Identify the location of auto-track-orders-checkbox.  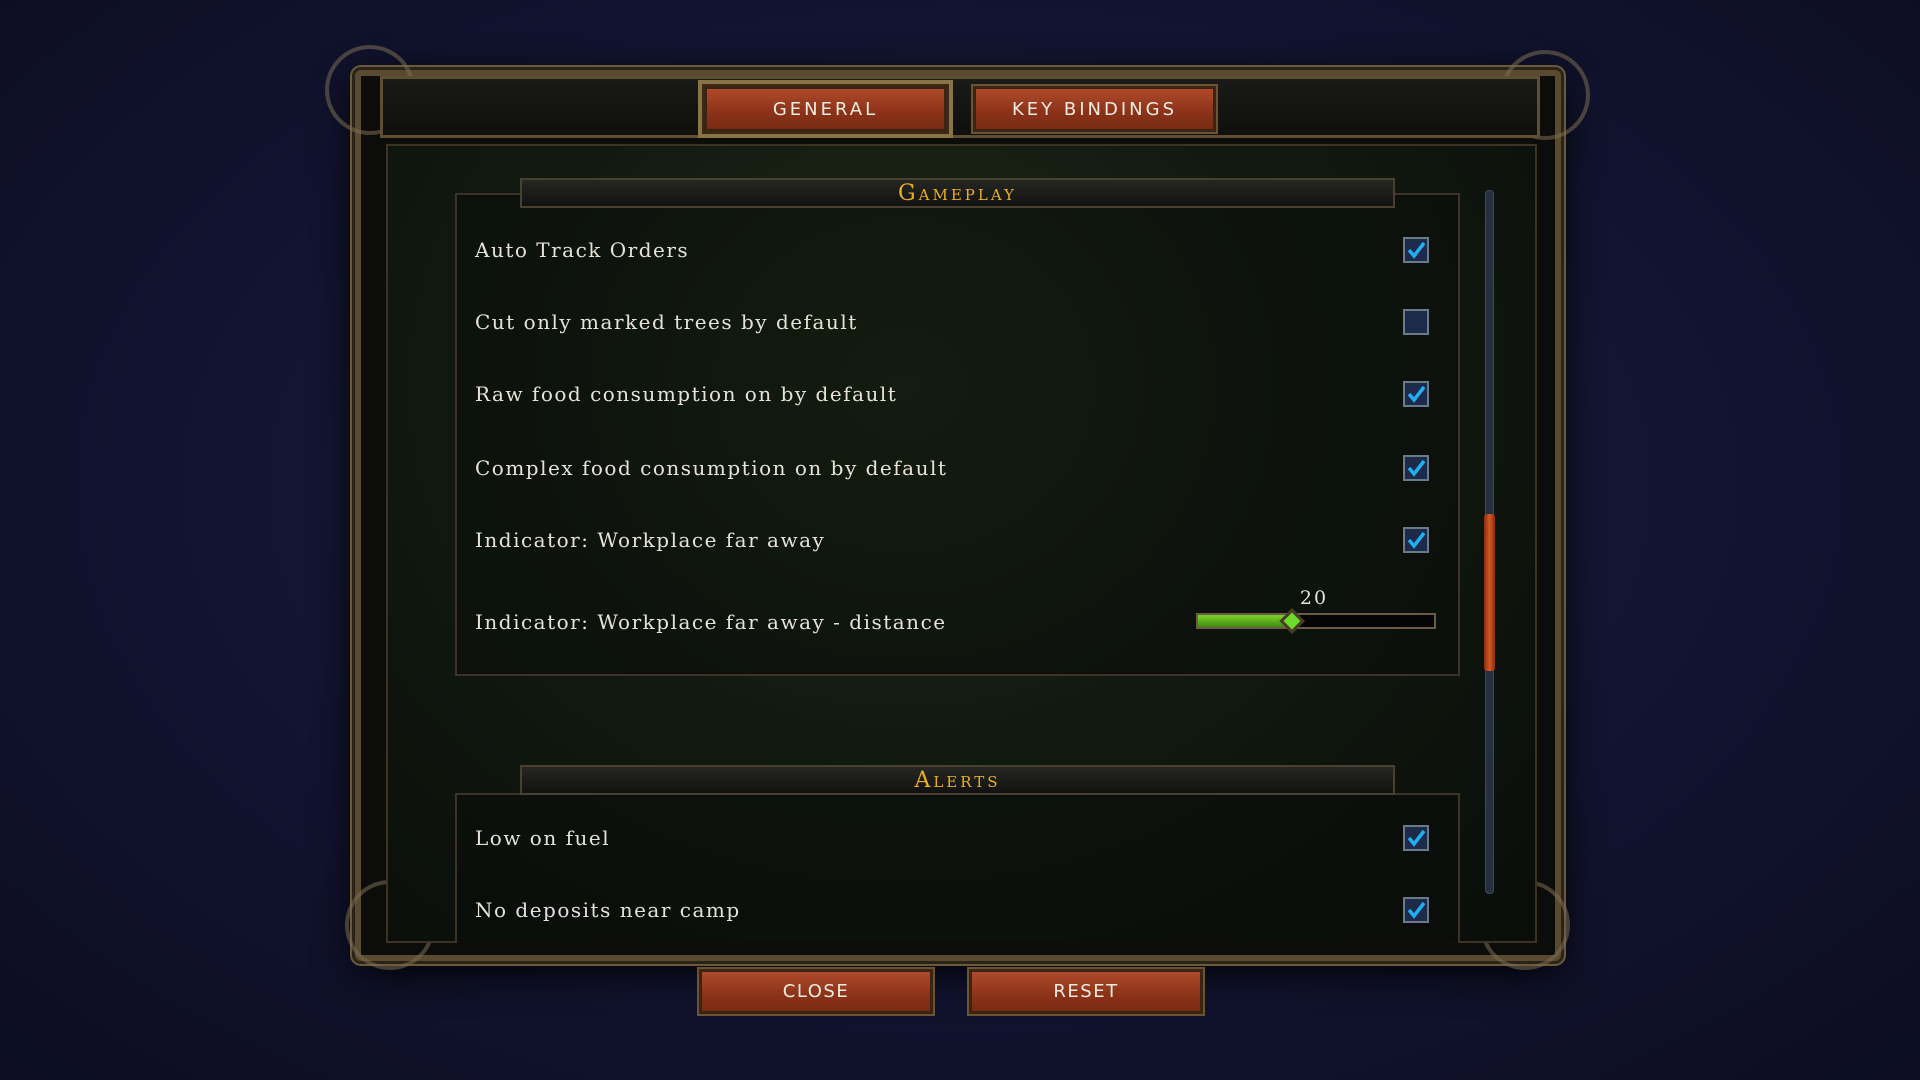
(1416, 250).